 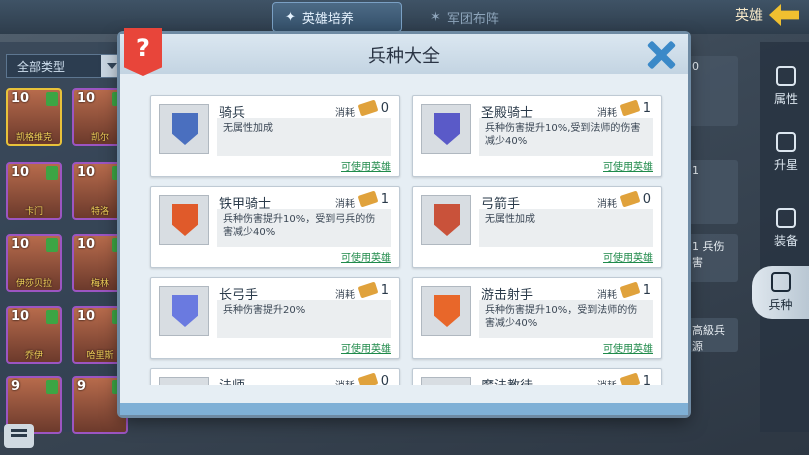 What do you see at coordinates (786, 142) in the screenshot?
I see `star-icon` at bounding box center [786, 142].